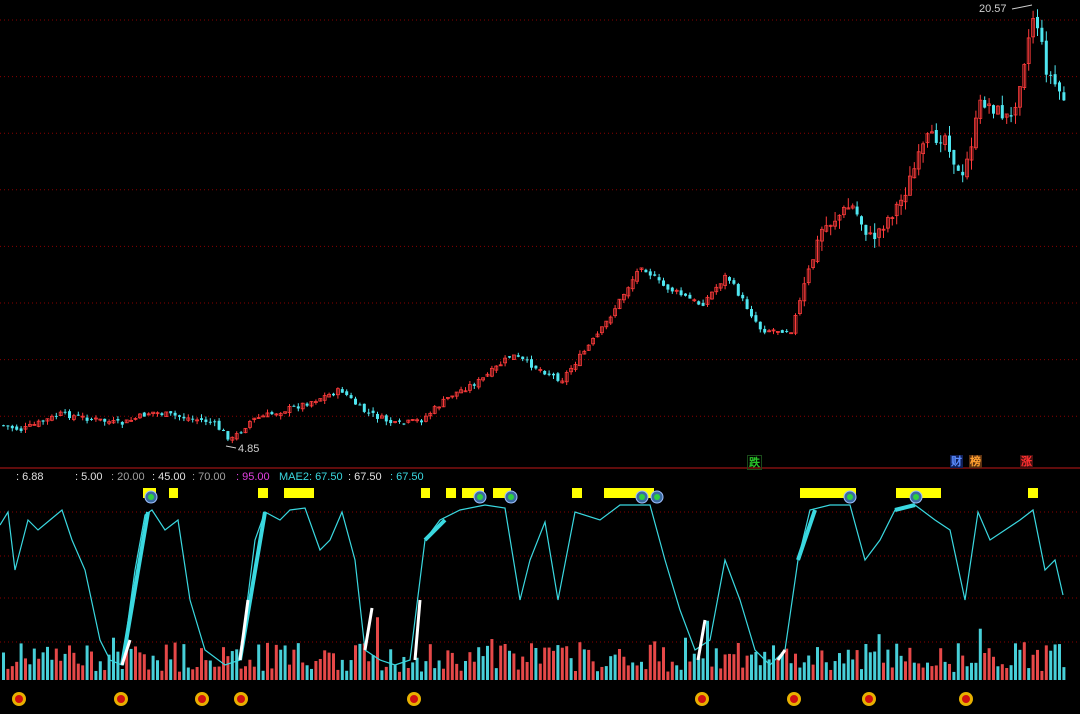  I want to click on tag-rank: 榜, so click(975, 461).